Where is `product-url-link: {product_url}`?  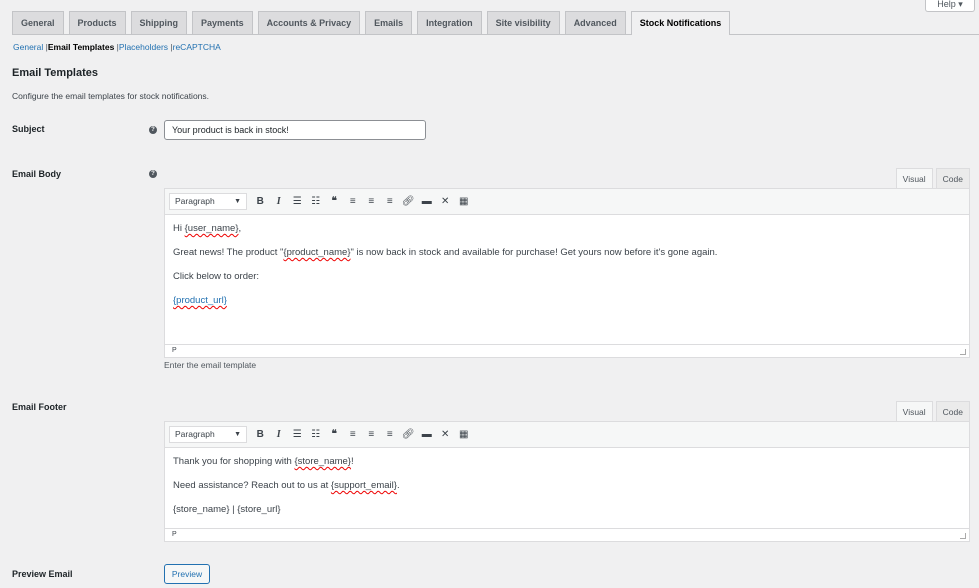
product-url-link: {product_url} is located at coordinates (200, 300).